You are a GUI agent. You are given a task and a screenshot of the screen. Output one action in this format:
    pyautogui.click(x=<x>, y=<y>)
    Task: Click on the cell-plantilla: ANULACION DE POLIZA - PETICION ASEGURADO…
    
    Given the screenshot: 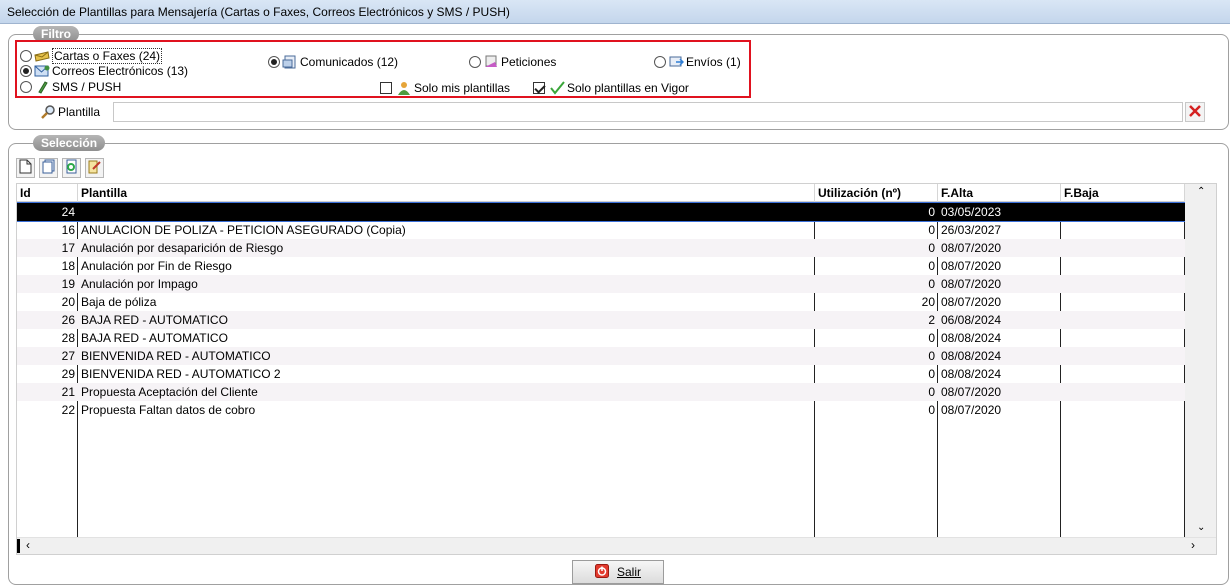 What is the action you would take?
    pyautogui.click(x=243, y=230)
    